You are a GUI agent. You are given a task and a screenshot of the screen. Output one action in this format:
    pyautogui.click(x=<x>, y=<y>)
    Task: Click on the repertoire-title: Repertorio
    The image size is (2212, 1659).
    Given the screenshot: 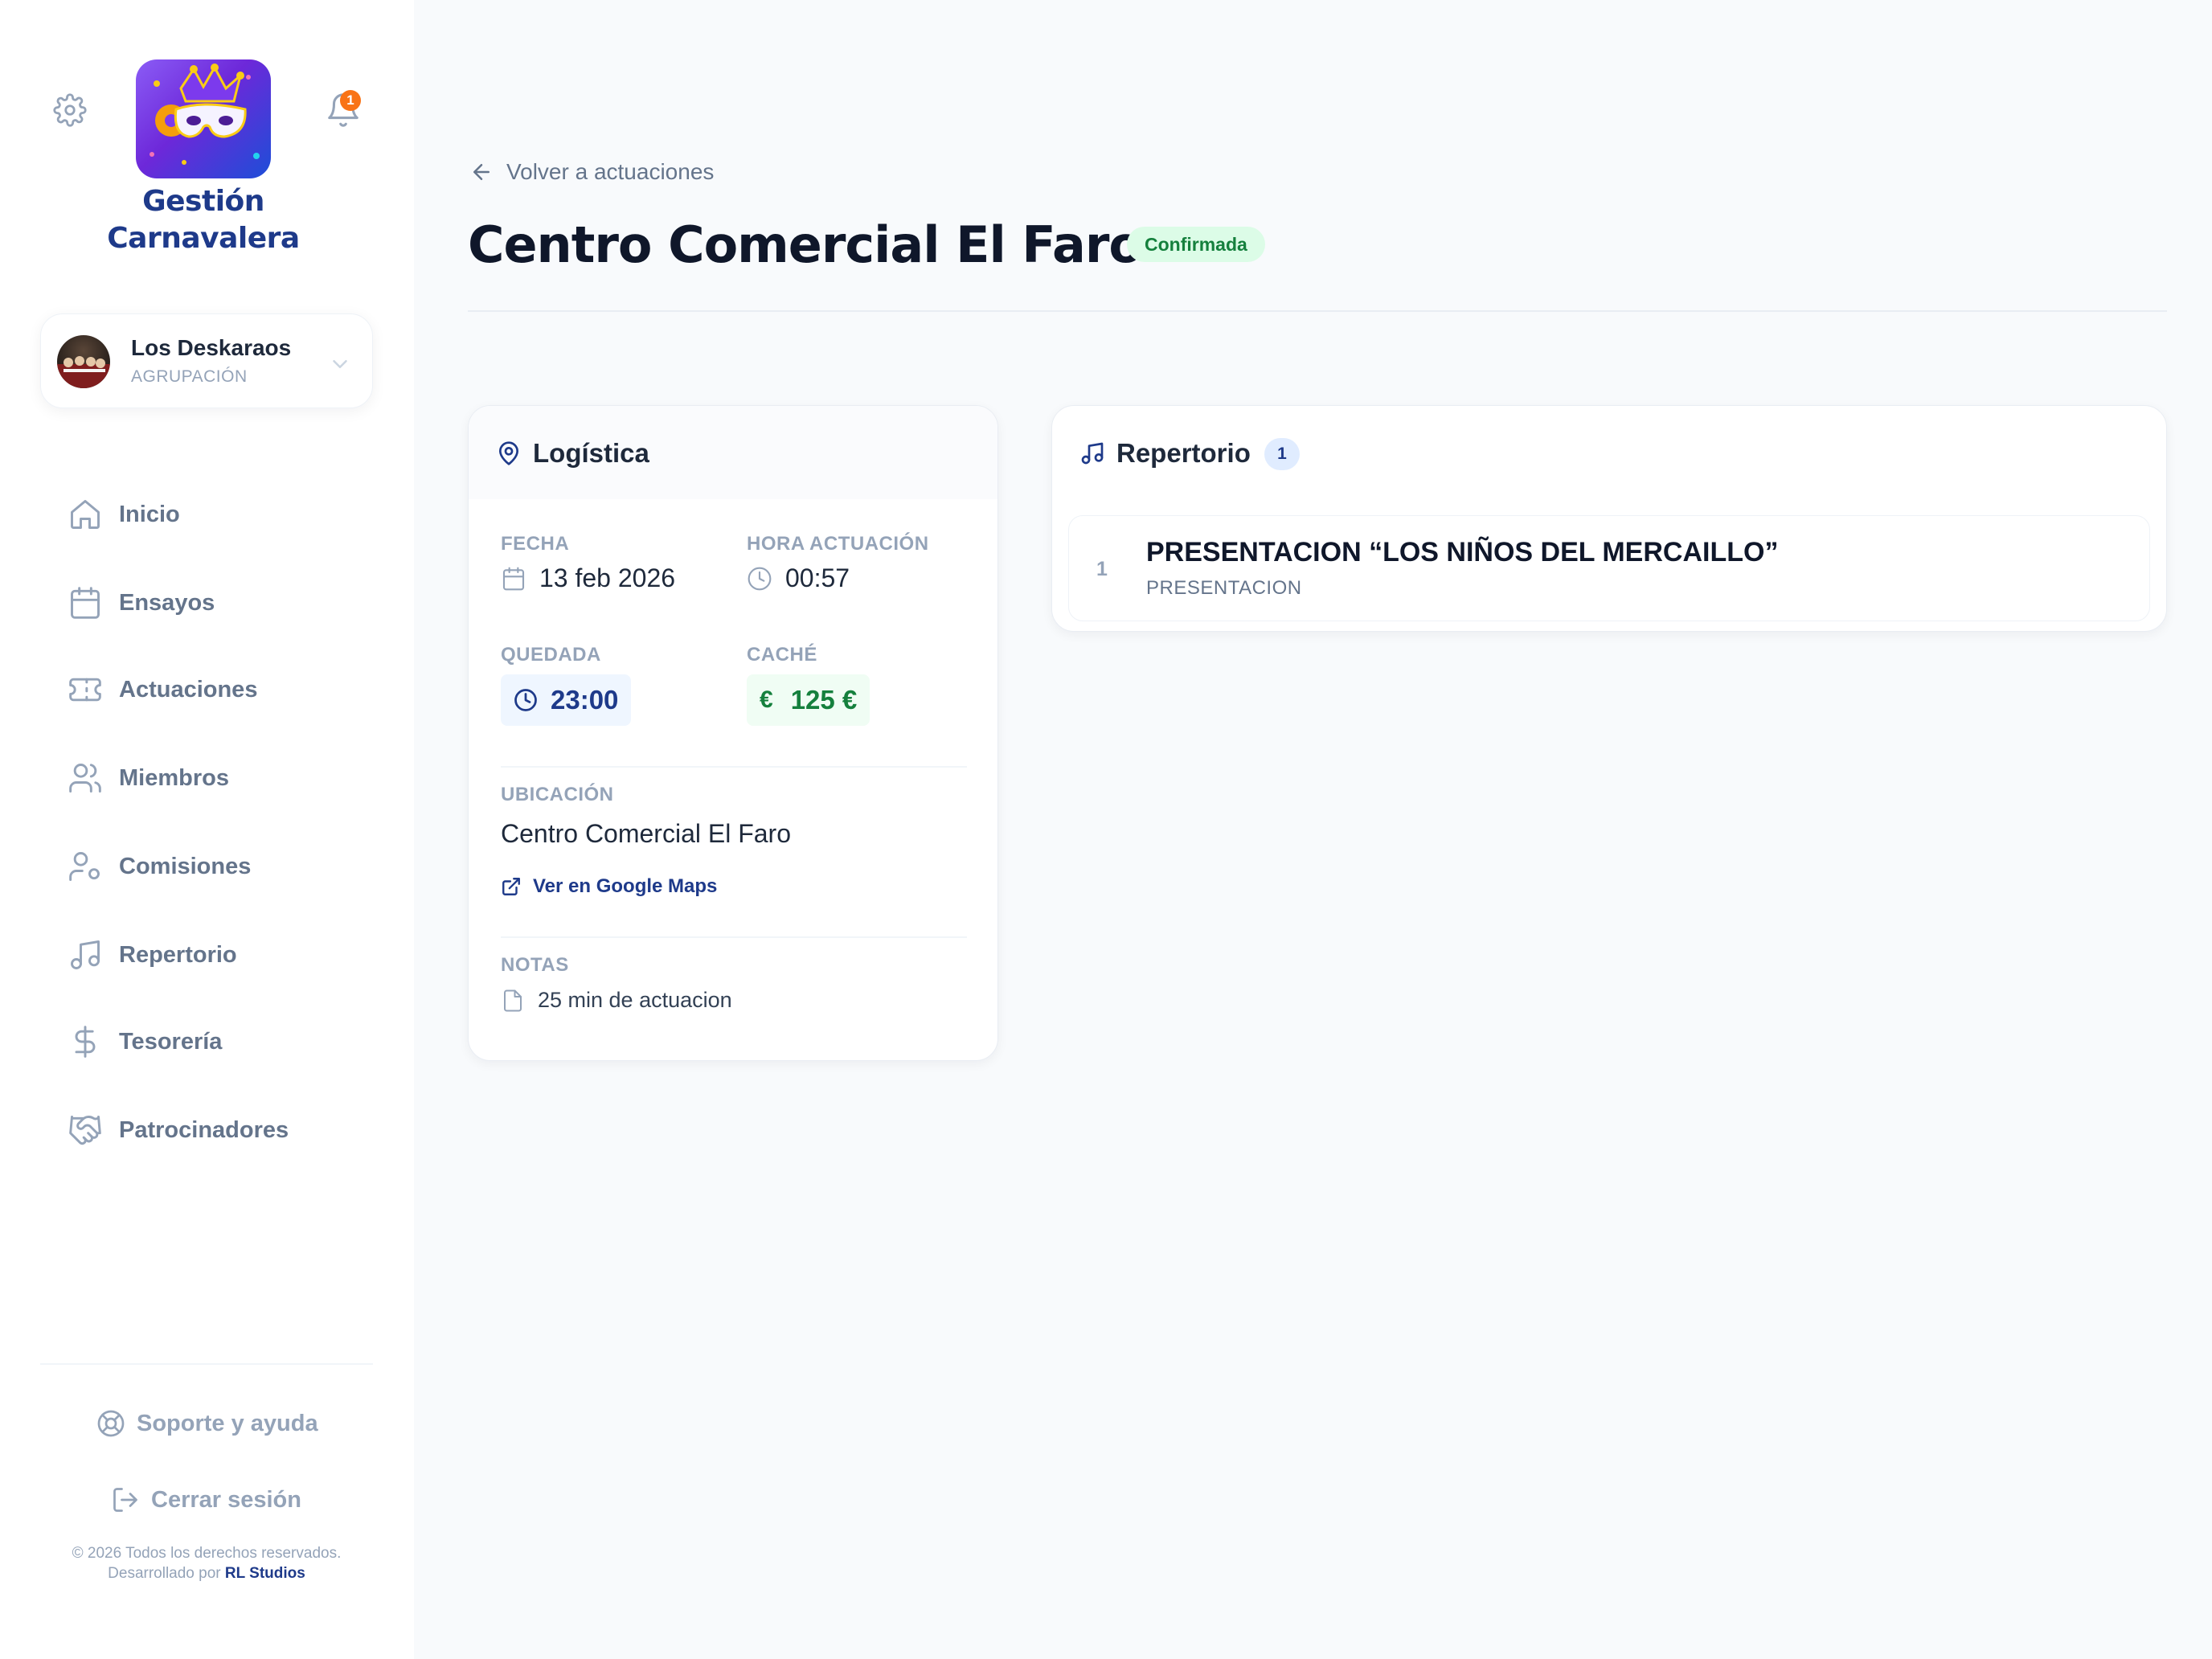 What is the action you would take?
    pyautogui.click(x=1183, y=453)
    